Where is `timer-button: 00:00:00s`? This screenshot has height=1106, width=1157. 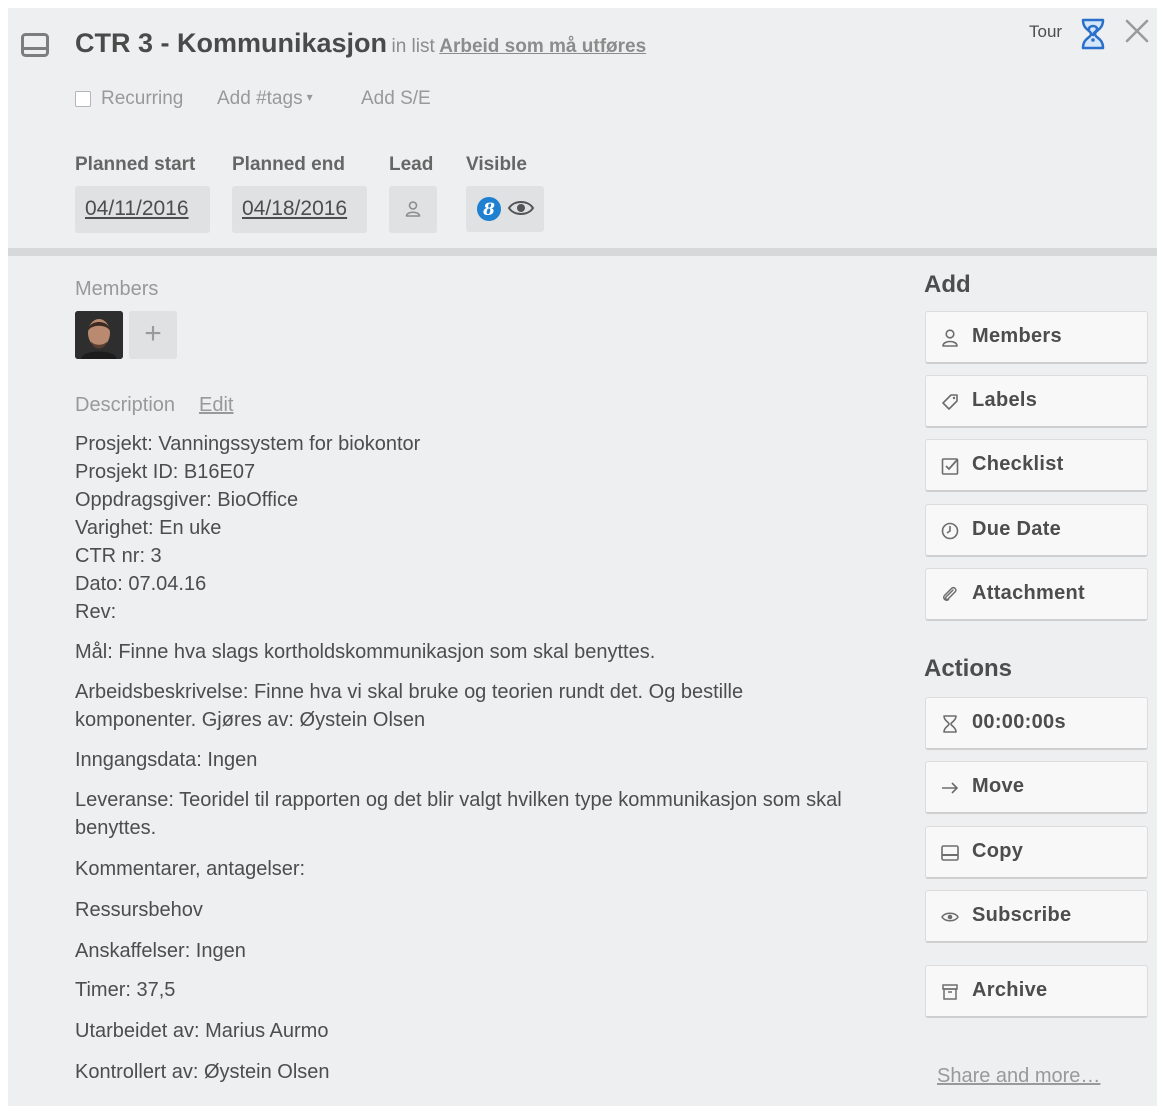
timer-button: 00:00:00s is located at coordinates (1036, 723).